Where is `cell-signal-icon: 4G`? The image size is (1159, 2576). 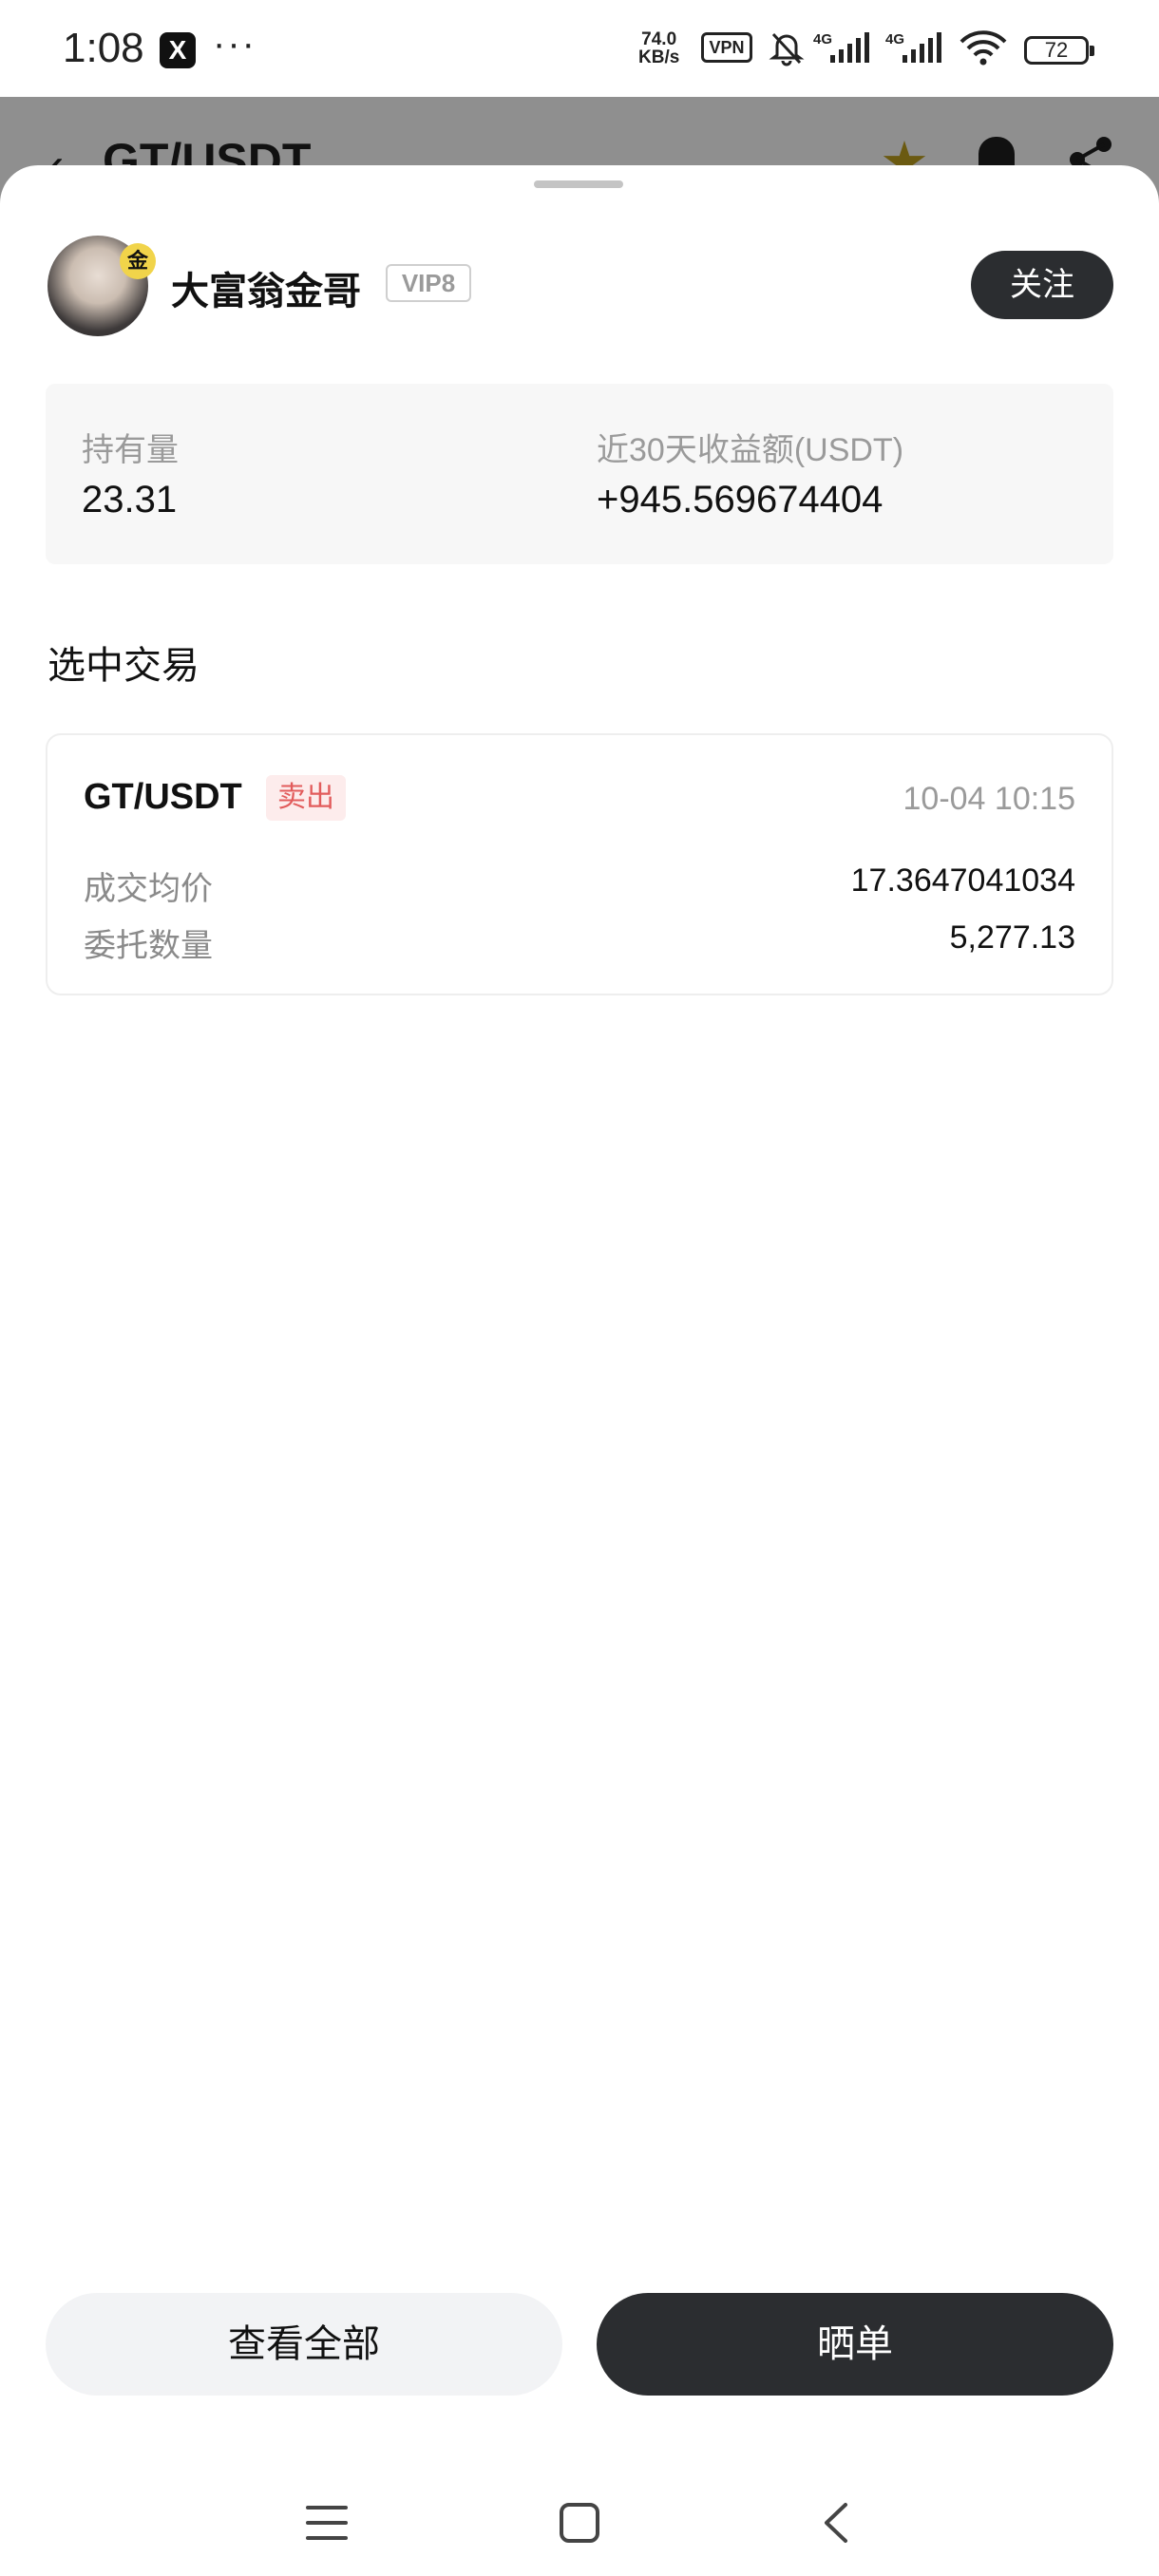
cell-signal-icon: 4G is located at coordinates (841, 47).